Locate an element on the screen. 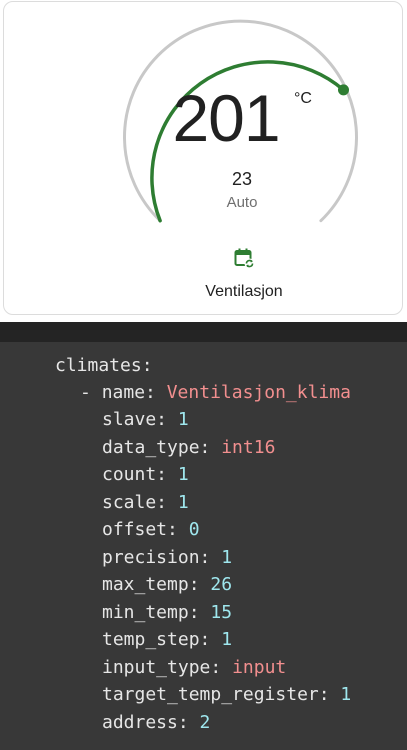 The width and height of the screenshot is (407, 750). yaml-value: Ventilasjon_klima is located at coordinates (258, 392).